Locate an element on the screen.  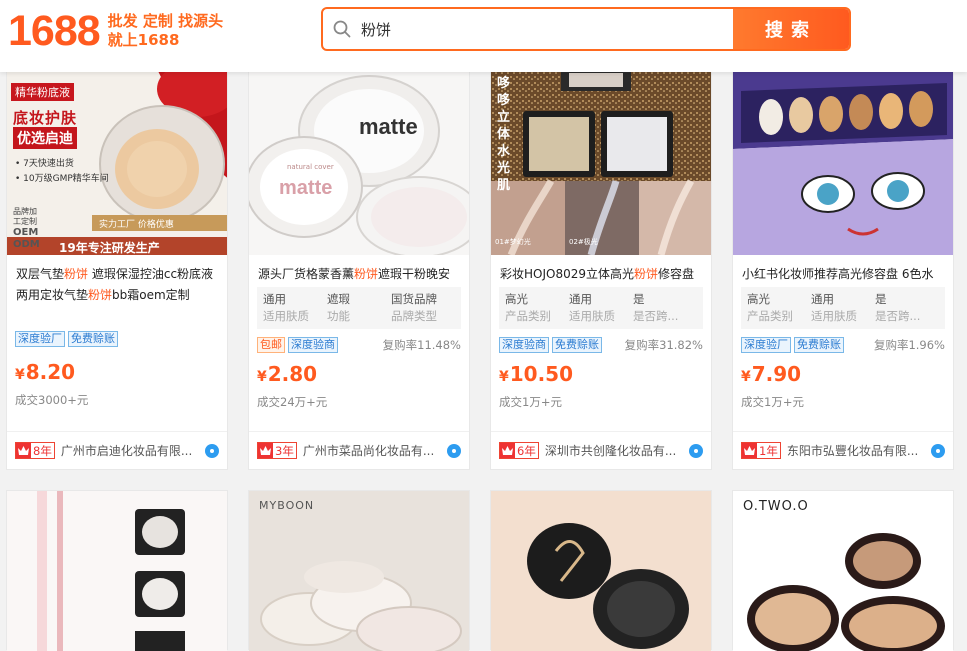
image-subtext: natural cover is located at coordinates (310, 167).